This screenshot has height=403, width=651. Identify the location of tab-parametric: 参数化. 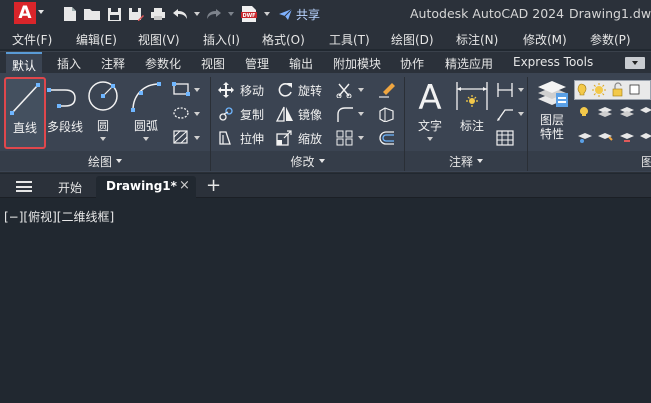
(163, 63).